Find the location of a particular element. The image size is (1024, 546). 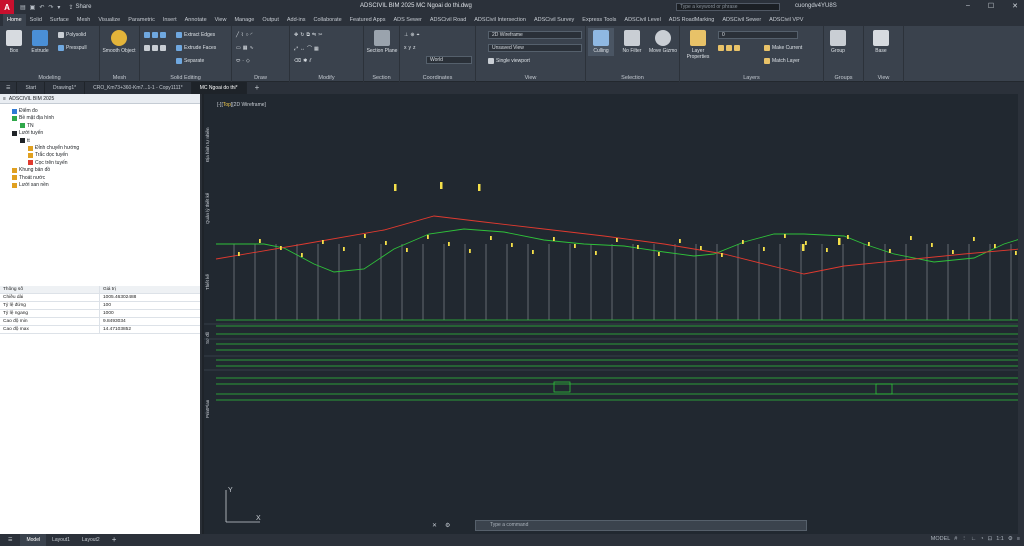

layout2-tab: Layout2 is located at coordinates (91, 540).